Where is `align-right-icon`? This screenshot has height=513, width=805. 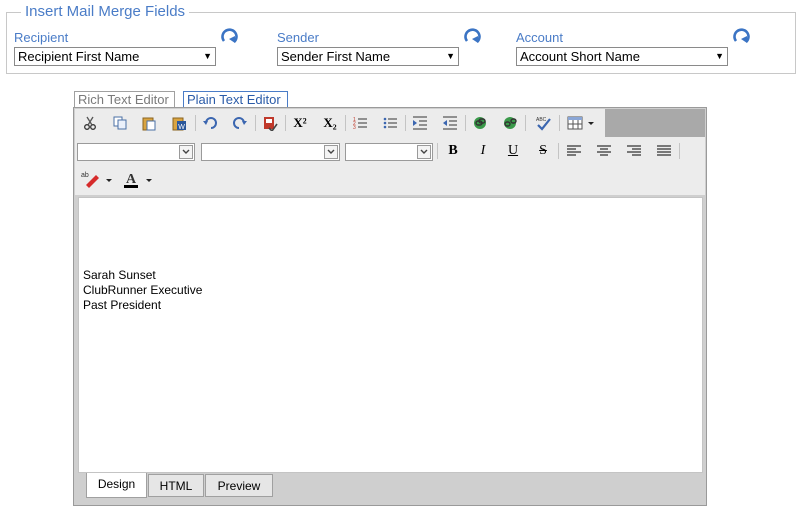 align-right-icon is located at coordinates (634, 151).